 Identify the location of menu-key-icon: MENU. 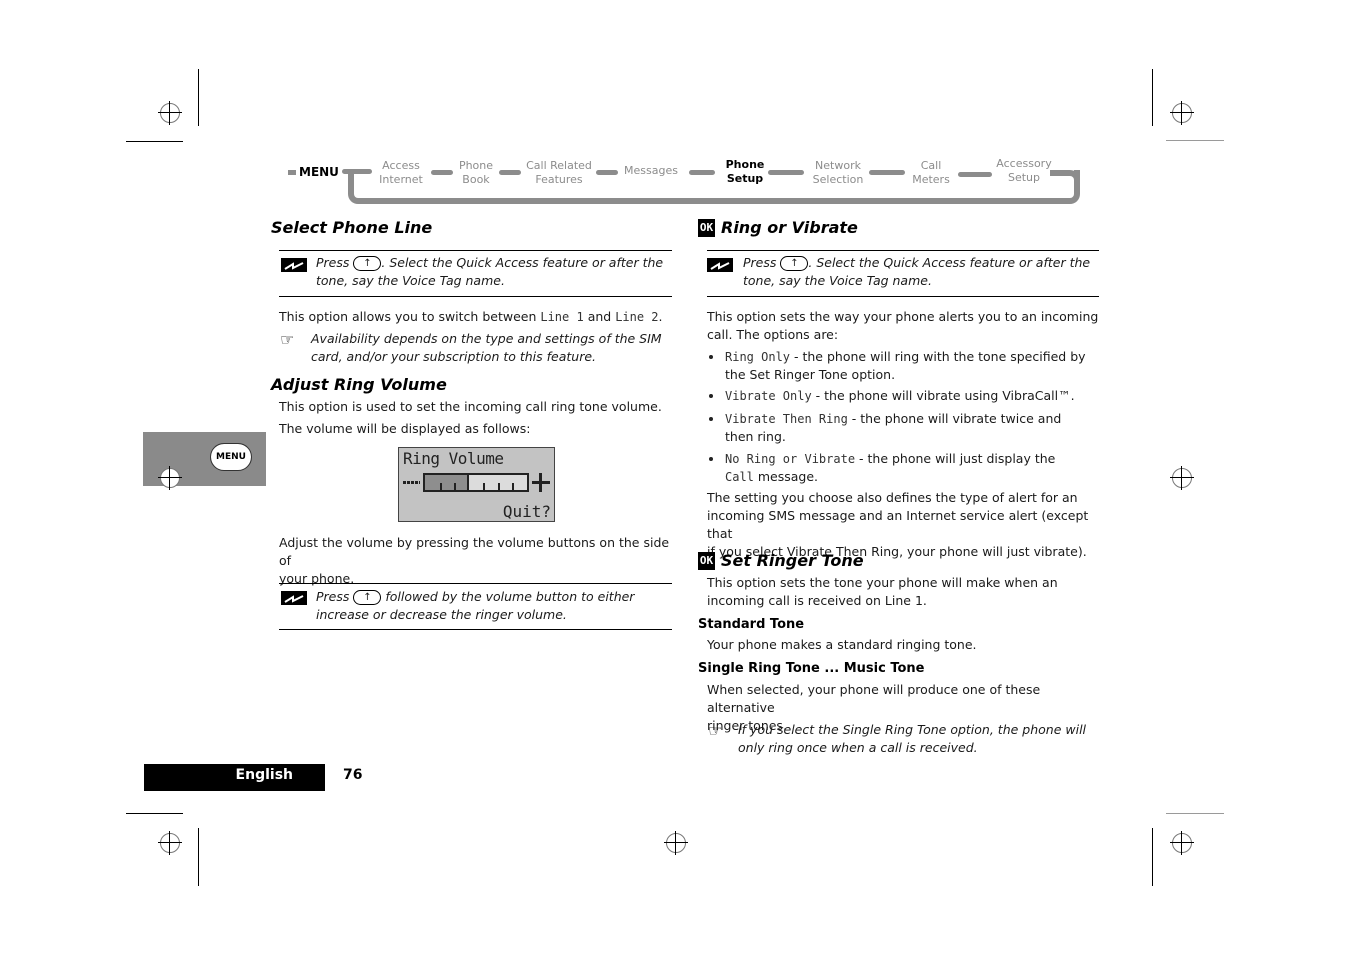
(231, 457).